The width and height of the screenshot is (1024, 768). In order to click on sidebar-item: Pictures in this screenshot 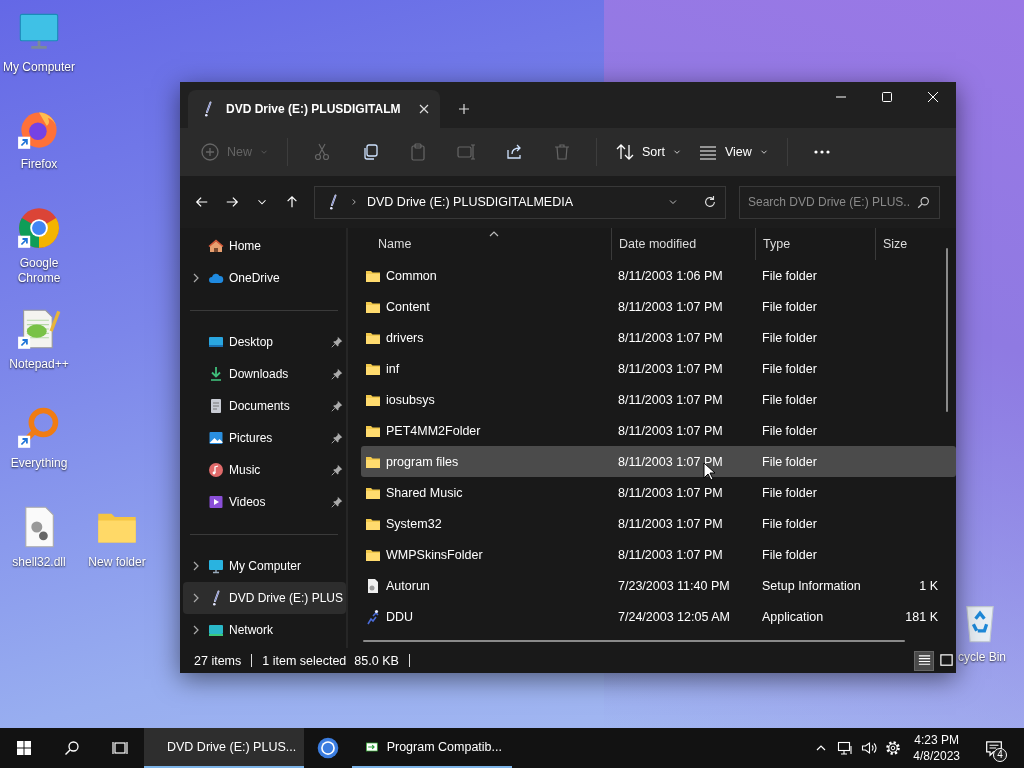, I will do `click(264, 438)`.